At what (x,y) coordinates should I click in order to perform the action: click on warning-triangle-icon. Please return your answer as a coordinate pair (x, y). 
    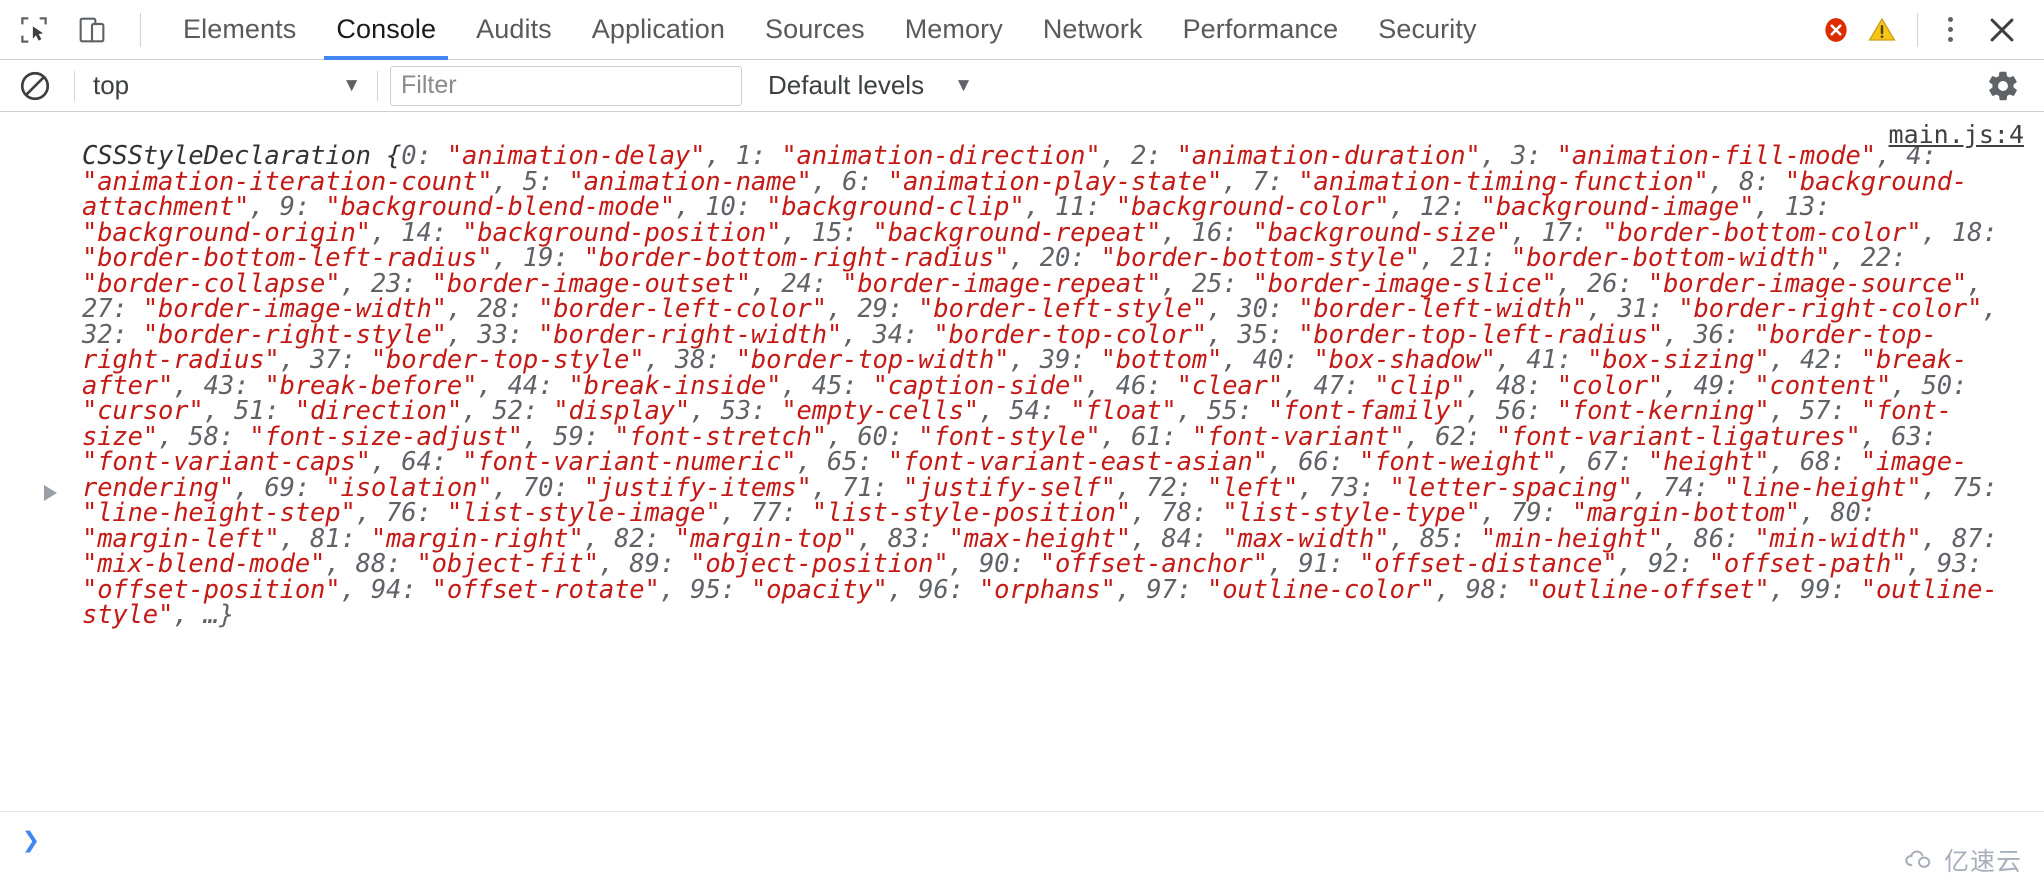
    Looking at the image, I should click on (1882, 29).